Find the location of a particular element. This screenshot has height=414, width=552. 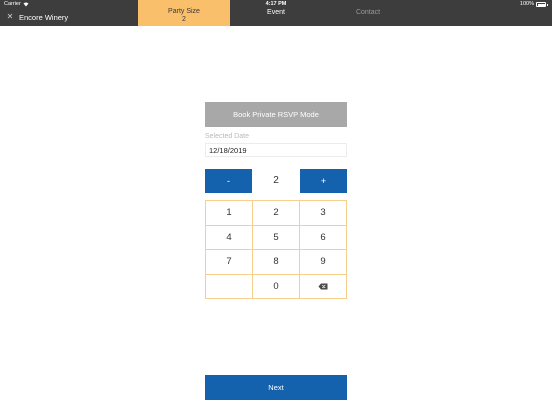

decrement-button: - is located at coordinates (228, 181).